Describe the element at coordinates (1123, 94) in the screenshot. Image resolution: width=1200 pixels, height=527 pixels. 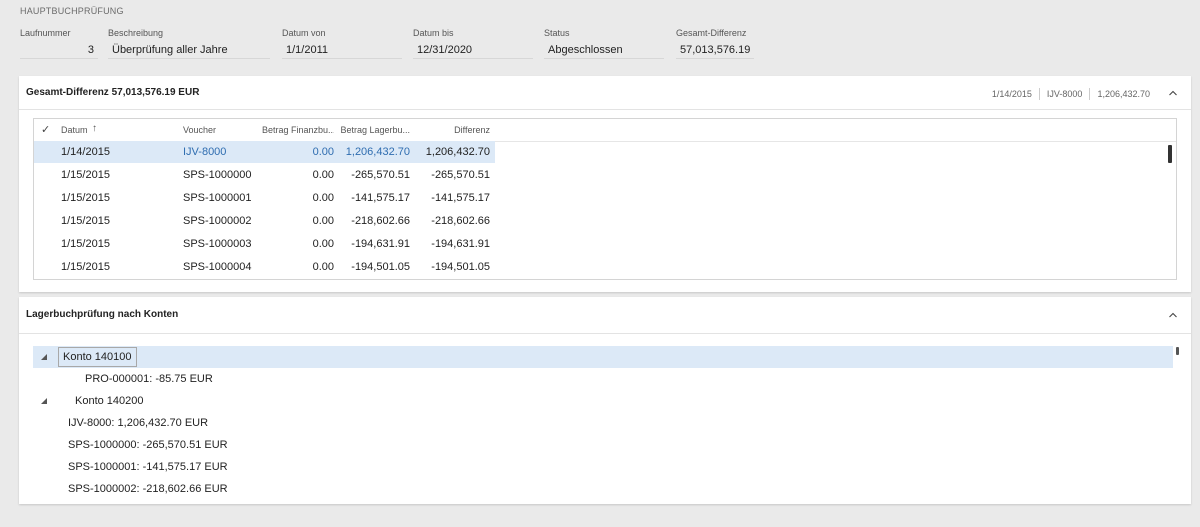
I see `summary-amount: 1,206,432.70` at that location.